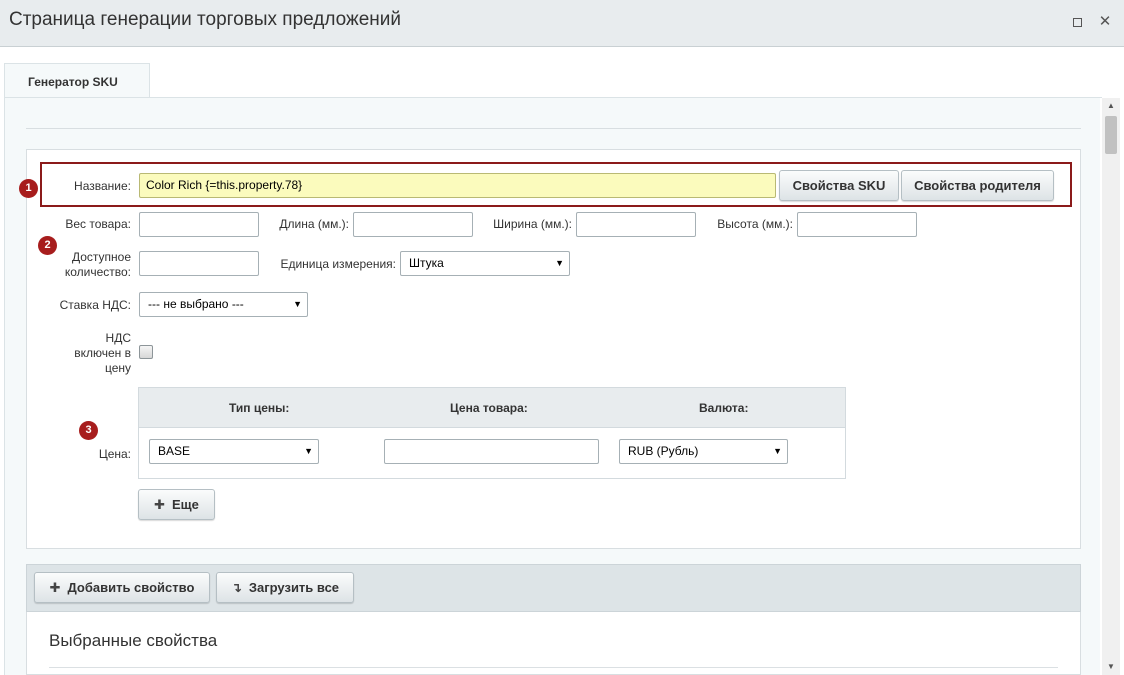 The image size is (1124, 675). I want to click on price-value-input, so click(491, 451).